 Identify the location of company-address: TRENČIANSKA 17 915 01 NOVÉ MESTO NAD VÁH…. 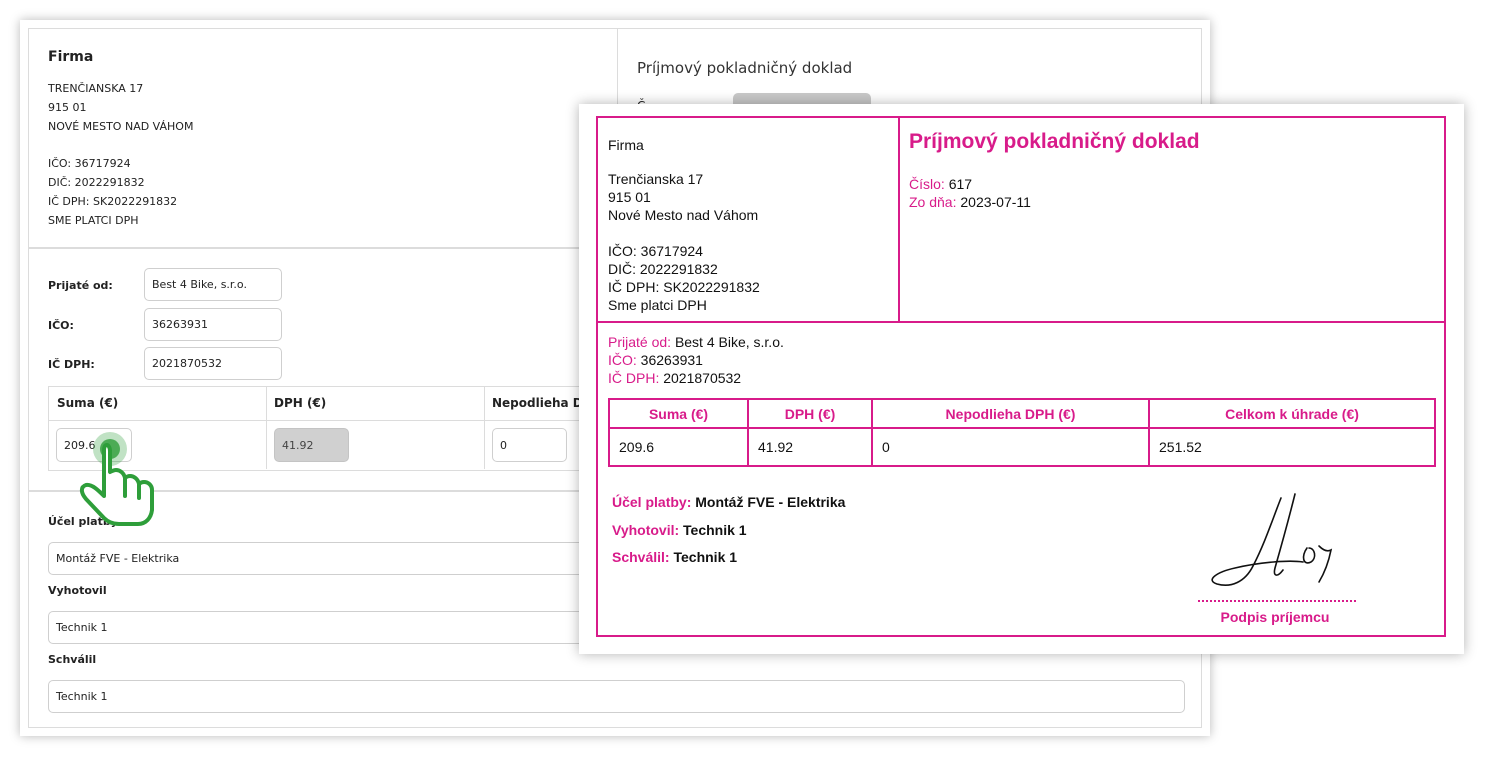
(120, 154).